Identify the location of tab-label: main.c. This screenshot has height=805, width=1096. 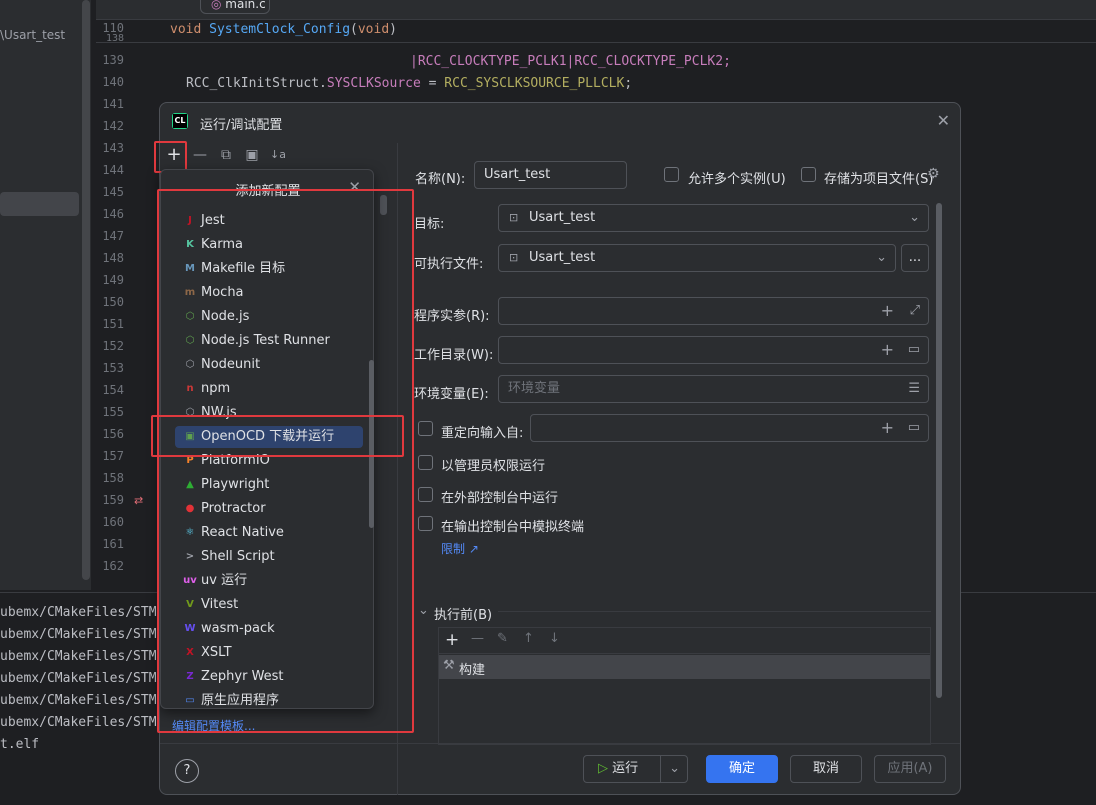
(245, 5).